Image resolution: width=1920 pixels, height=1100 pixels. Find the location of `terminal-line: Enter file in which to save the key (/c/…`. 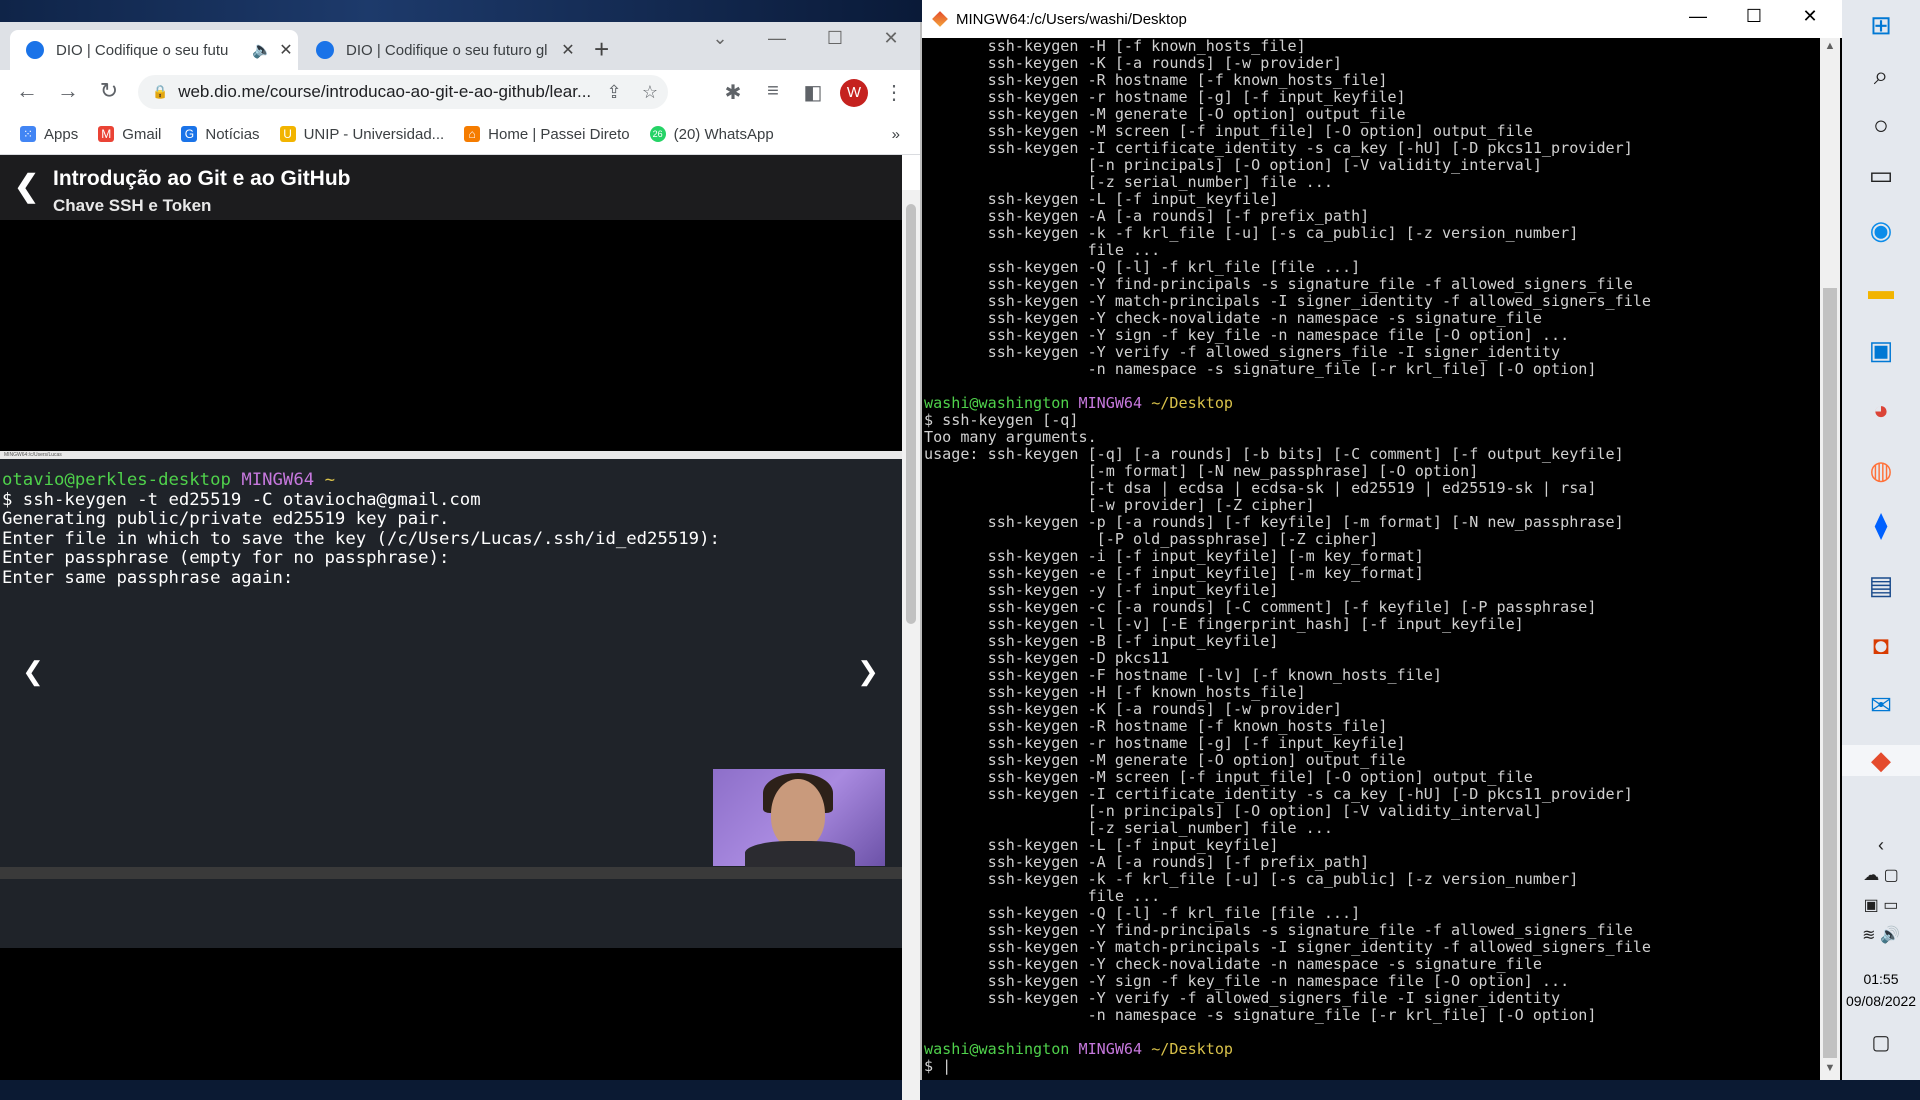

terminal-line: Enter file in which to save the key (/c/… is located at coordinates (361, 538).